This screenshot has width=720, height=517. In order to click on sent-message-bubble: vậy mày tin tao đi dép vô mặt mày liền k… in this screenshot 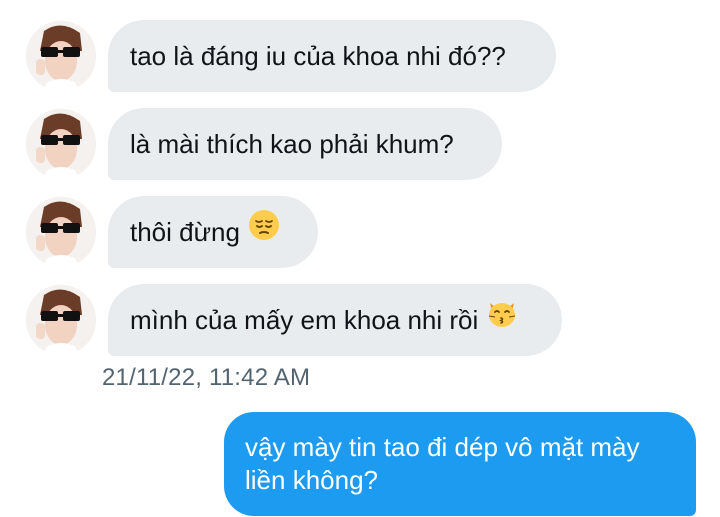, I will do `click(460, 464)`.